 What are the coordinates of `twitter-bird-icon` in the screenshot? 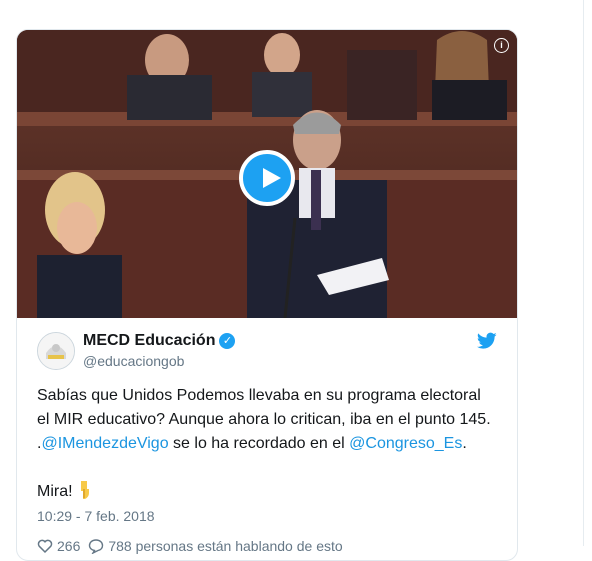 It's located at (487, 341).